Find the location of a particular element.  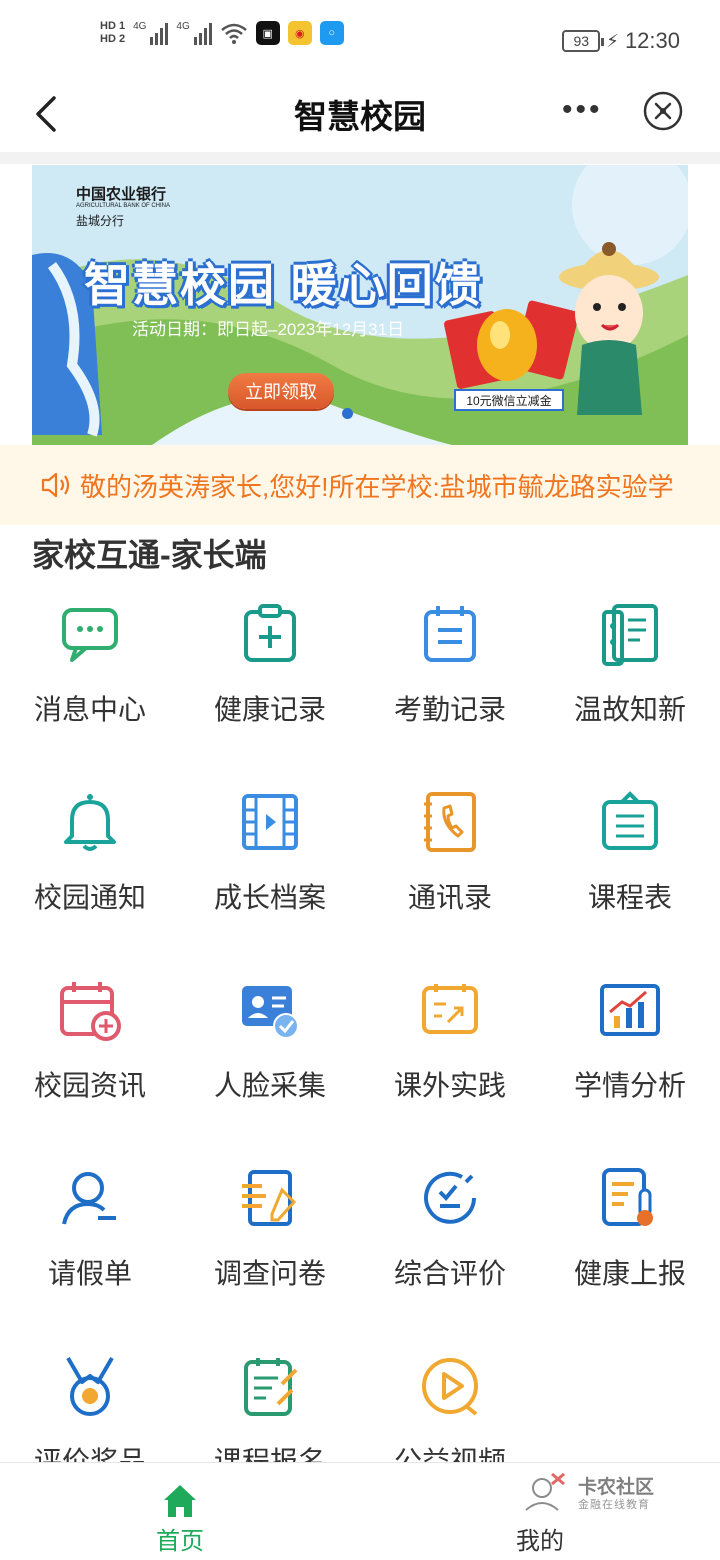

more-icon: ••• is located at coordinates (582, 110).